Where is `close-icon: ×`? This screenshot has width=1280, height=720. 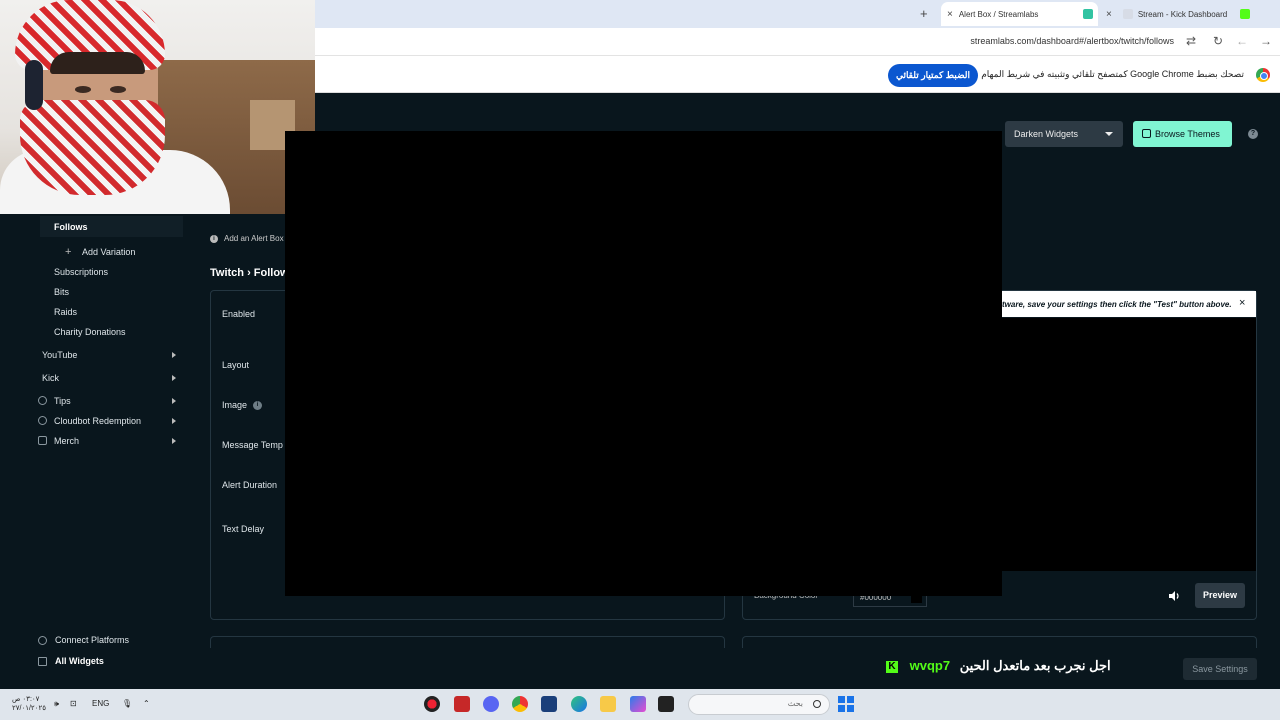 close-icon: × is located at coordinates (1242, 303).